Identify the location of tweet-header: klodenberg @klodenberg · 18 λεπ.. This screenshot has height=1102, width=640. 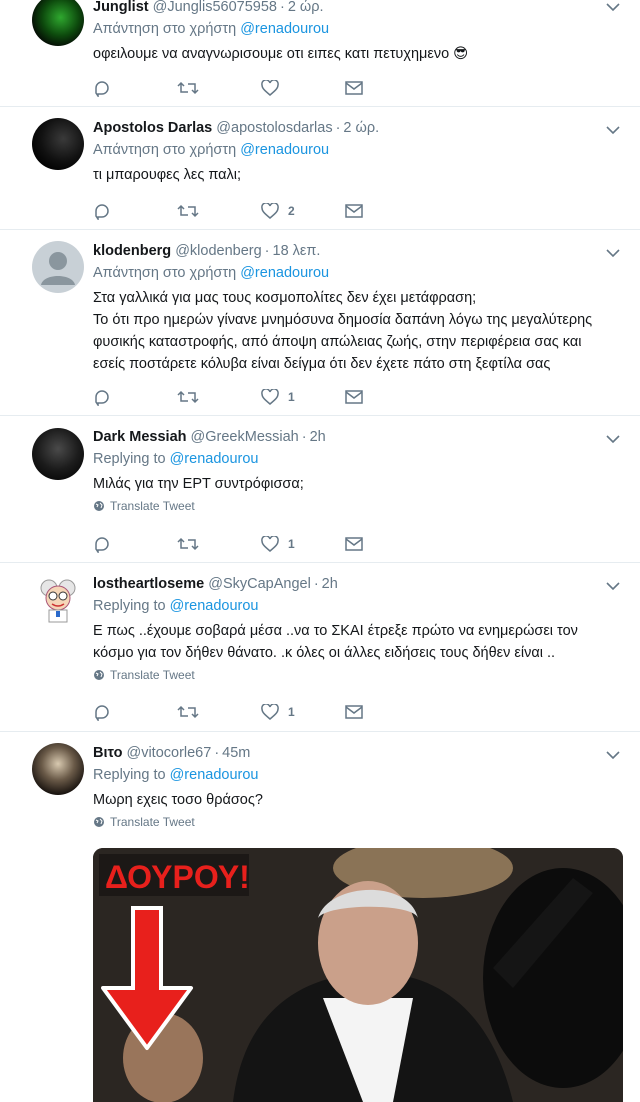
(356, 251).